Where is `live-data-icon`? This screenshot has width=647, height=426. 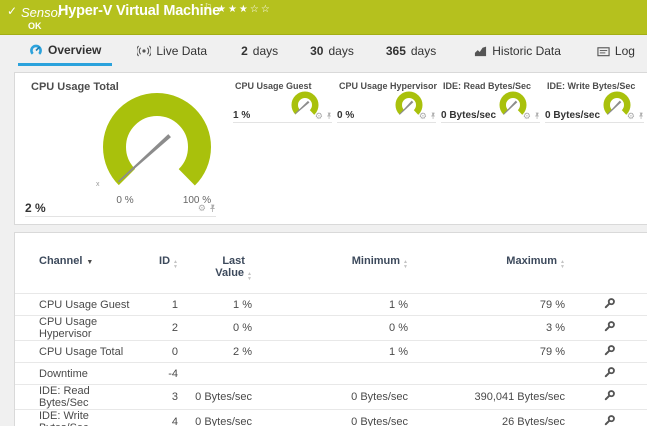
live-data-icon is located at coordinates (144, 51).